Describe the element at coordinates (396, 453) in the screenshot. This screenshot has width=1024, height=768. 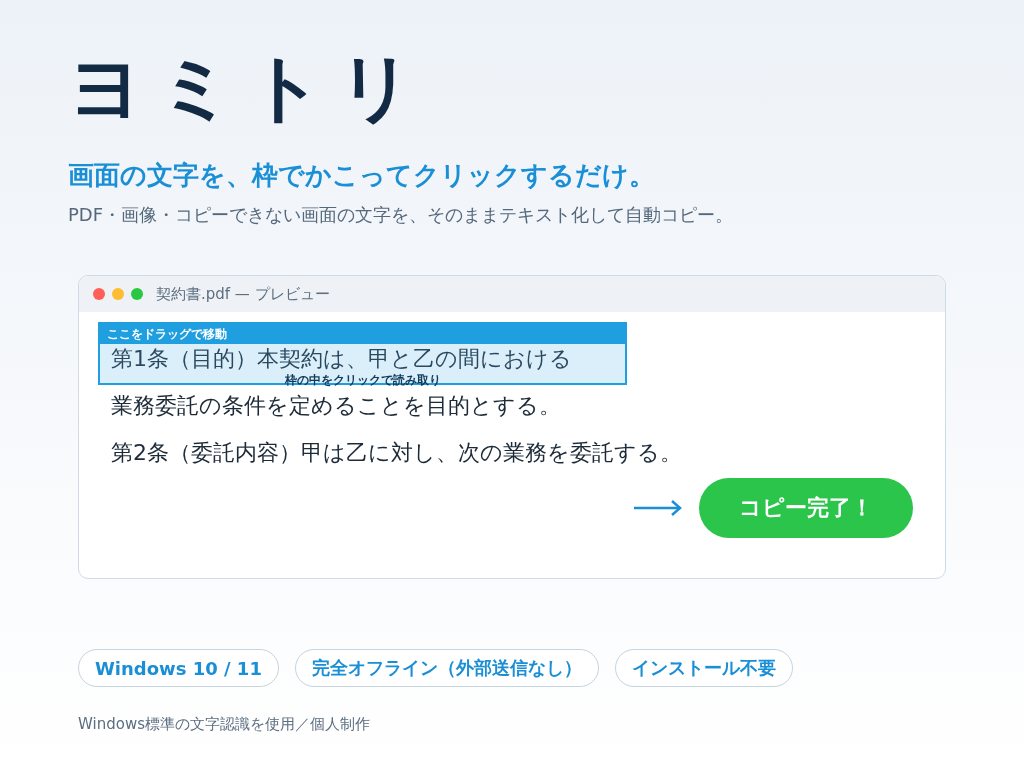
I see `document-line: 第2条（委託内容）甲は乙に対し、次の業務を委託する。` at that location.